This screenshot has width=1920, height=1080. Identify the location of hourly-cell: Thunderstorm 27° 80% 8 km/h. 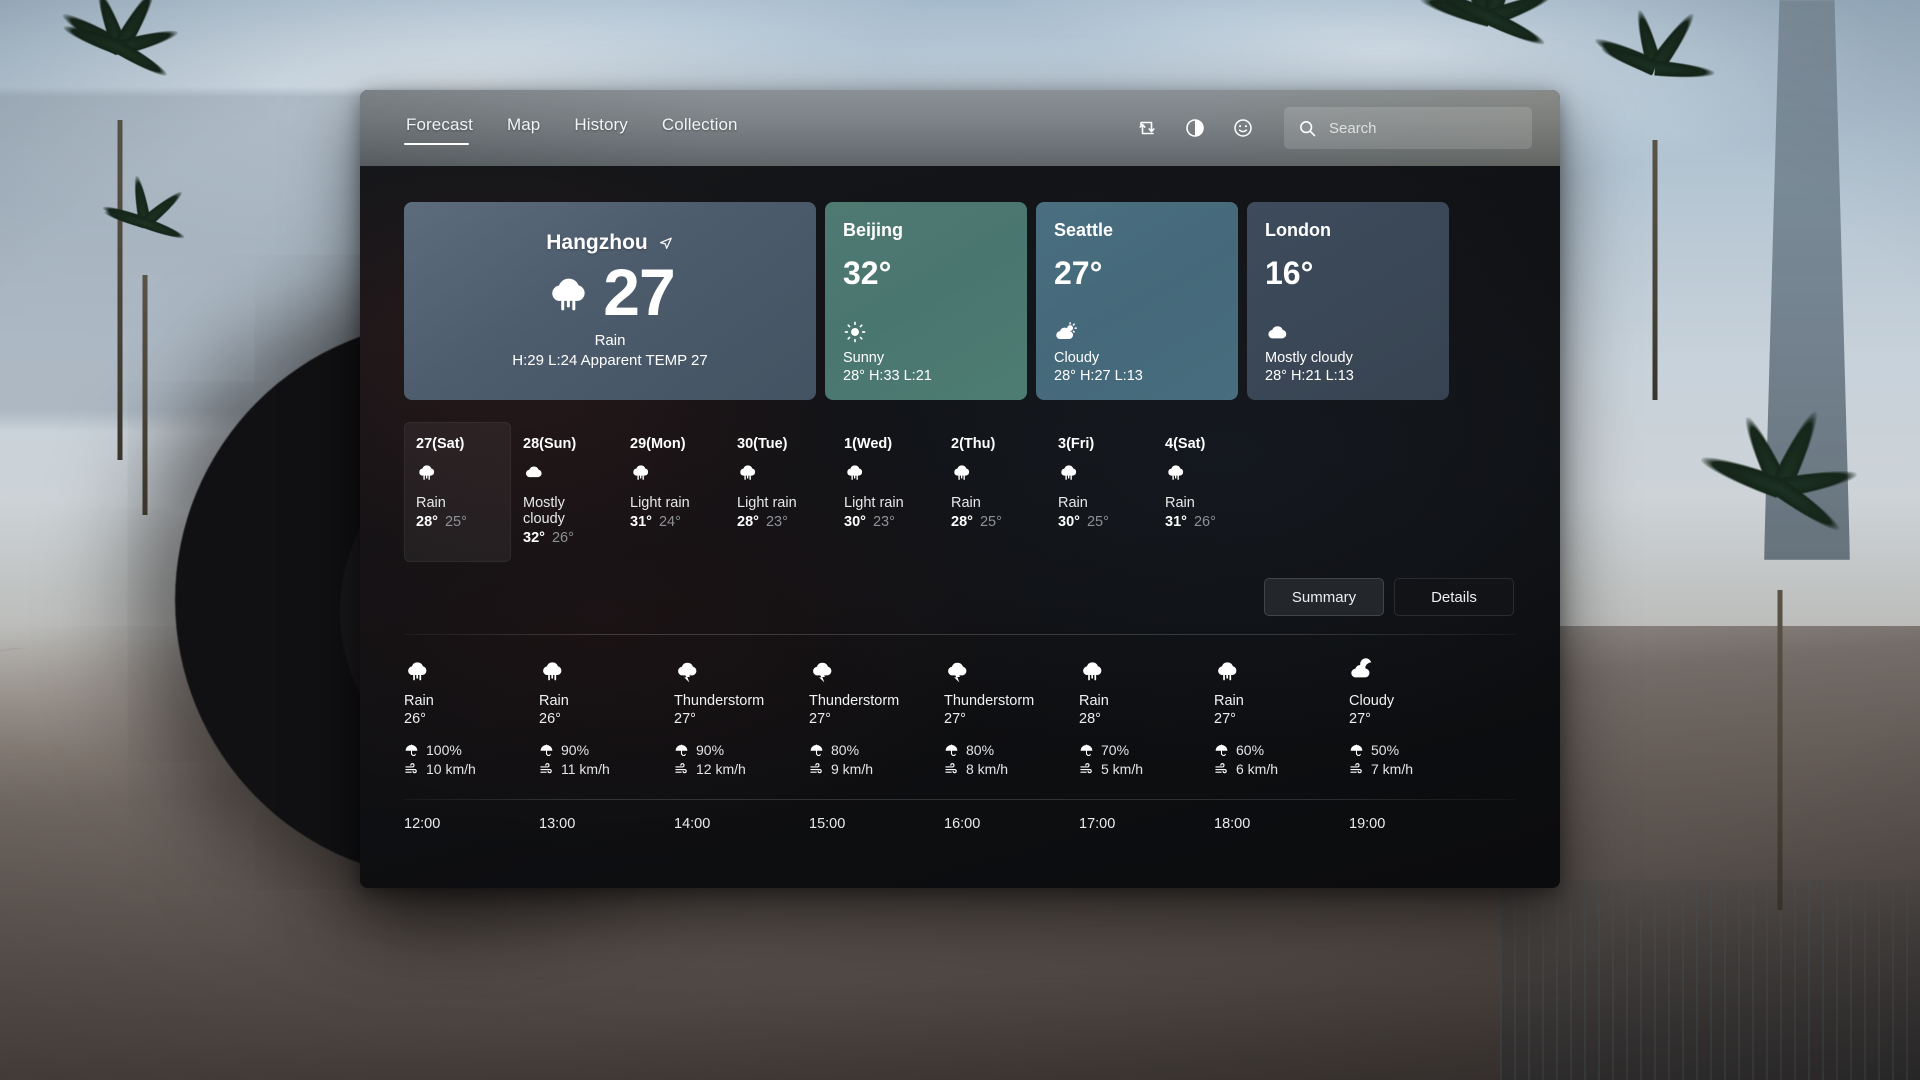
(1011, 717).